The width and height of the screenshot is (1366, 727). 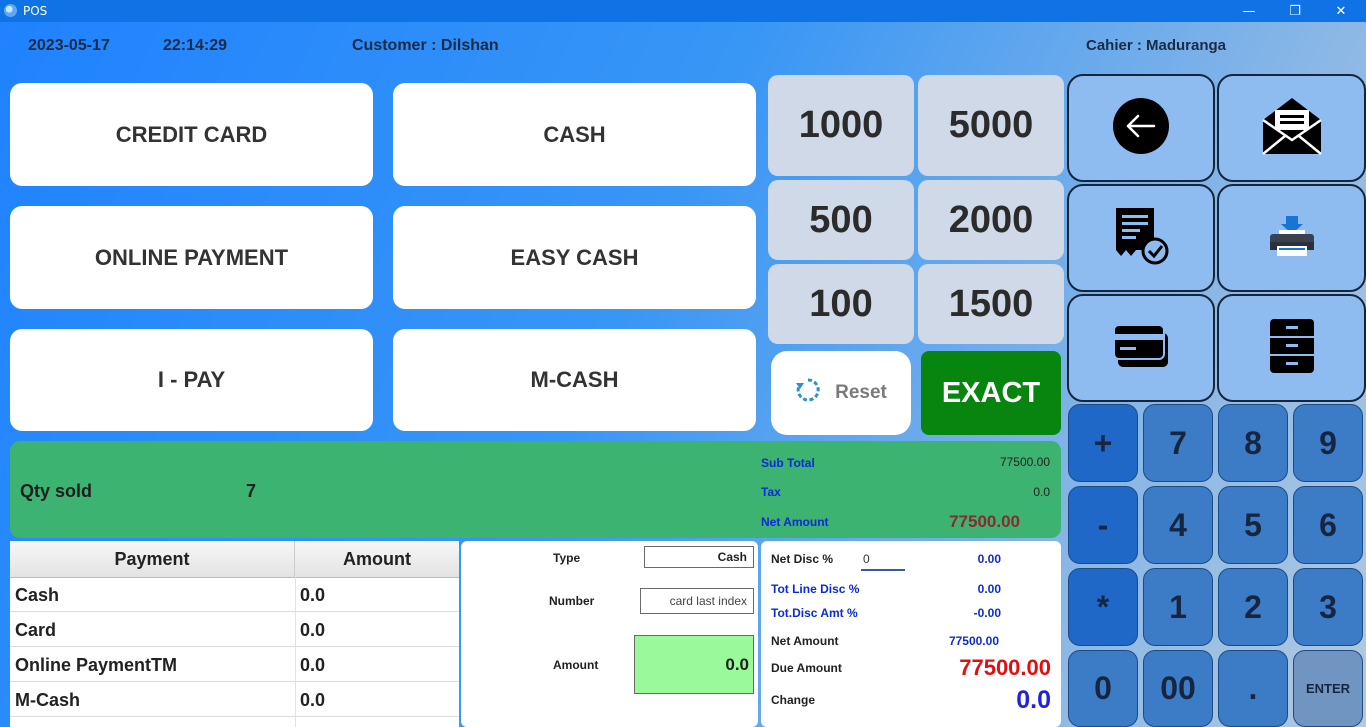 What do you see at coordinates (234, 665) in the screenshot?
I see `table-row: Online PaymentTM 0.0` at bounding box center [234, 665].